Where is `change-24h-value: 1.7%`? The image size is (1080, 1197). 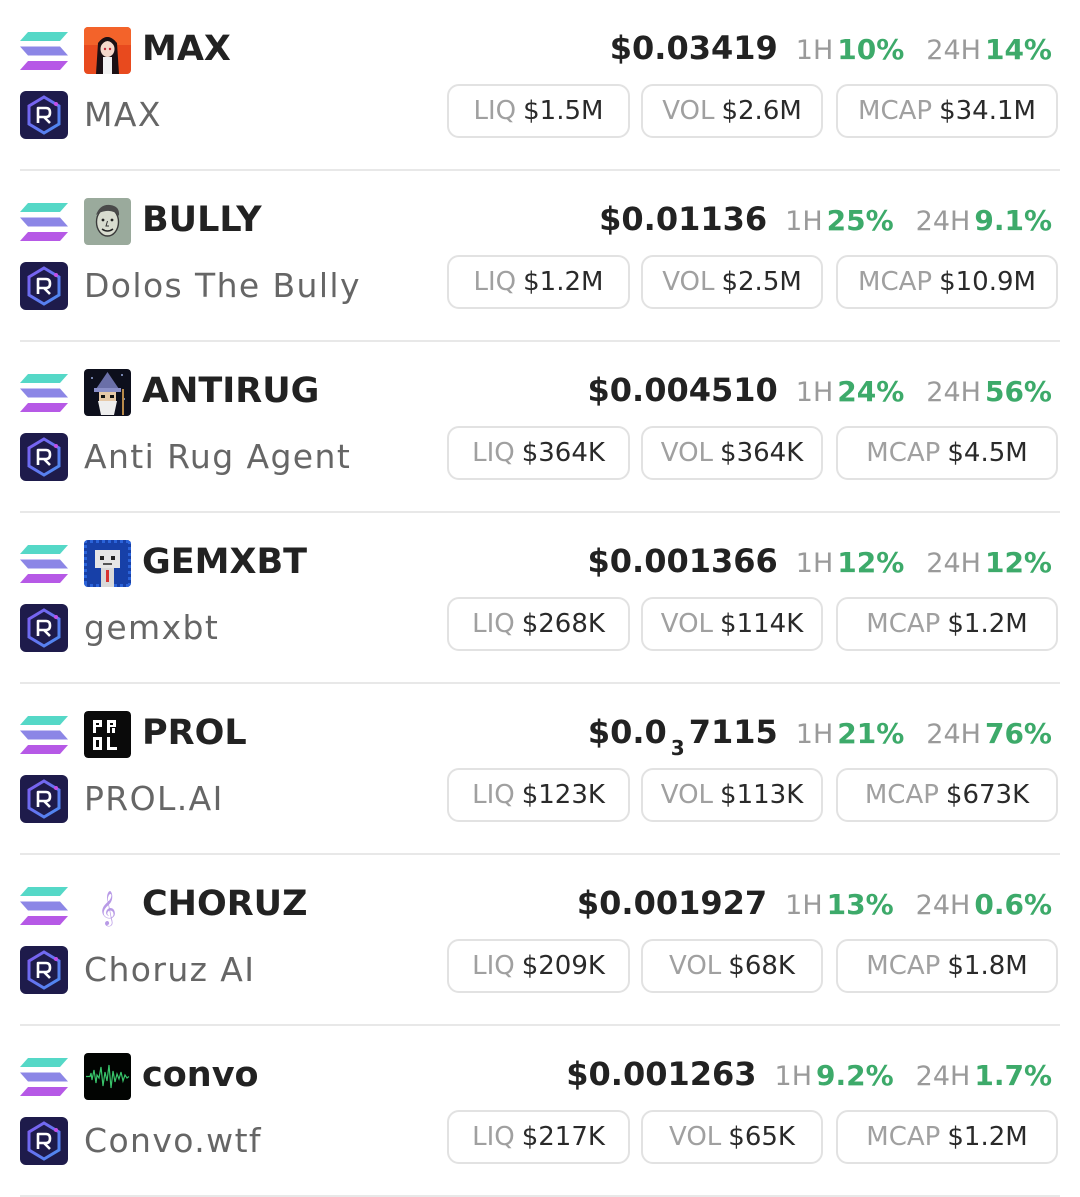
change-24h-value: 1.7% is located at coordinates (1013, 1075).